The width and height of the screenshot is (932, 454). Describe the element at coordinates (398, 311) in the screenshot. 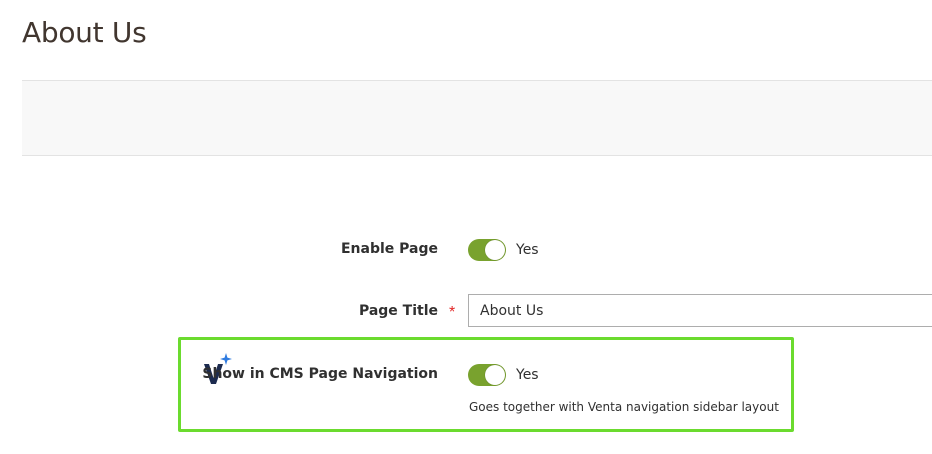

I see `page-title-label: Page Title` at that location.